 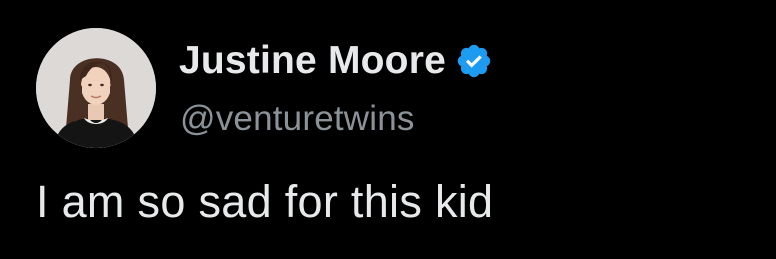 I want to click on verified-badge-icon, so click(x=474, y=61).